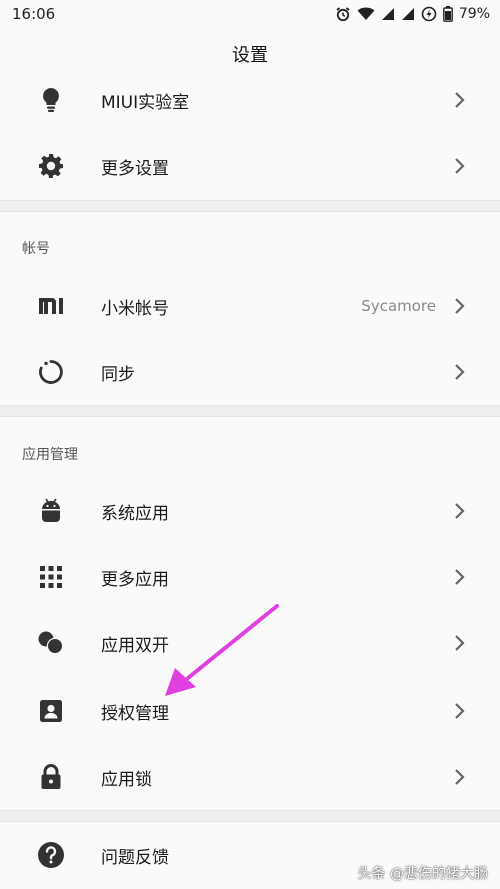 Image resolution: width=500 pixels, height=889 pixels. What do you see at coordinates (422, 874) in the screenshot?
I see `watermark: 头条 @悲伤的猪大肠` at bounding box center [422, 874].